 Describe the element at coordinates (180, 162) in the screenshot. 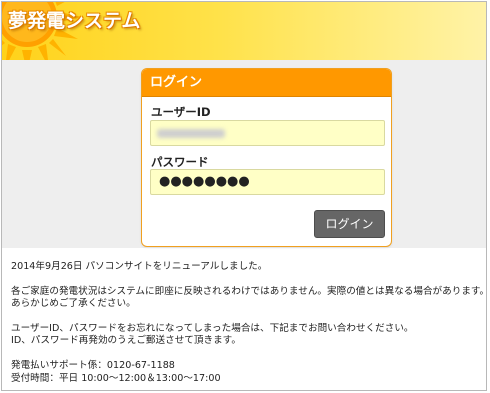

I see `password-label: パスワード` at that location.